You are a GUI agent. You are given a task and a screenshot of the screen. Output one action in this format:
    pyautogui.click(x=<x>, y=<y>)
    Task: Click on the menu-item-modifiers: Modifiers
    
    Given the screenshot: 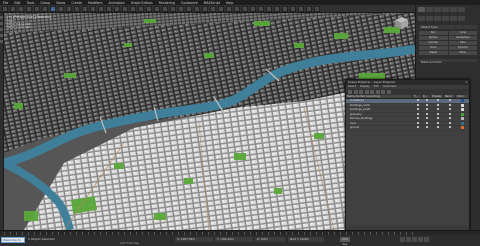 What is the action you would take?
    pyautogui.click(x=95, y=3)
    